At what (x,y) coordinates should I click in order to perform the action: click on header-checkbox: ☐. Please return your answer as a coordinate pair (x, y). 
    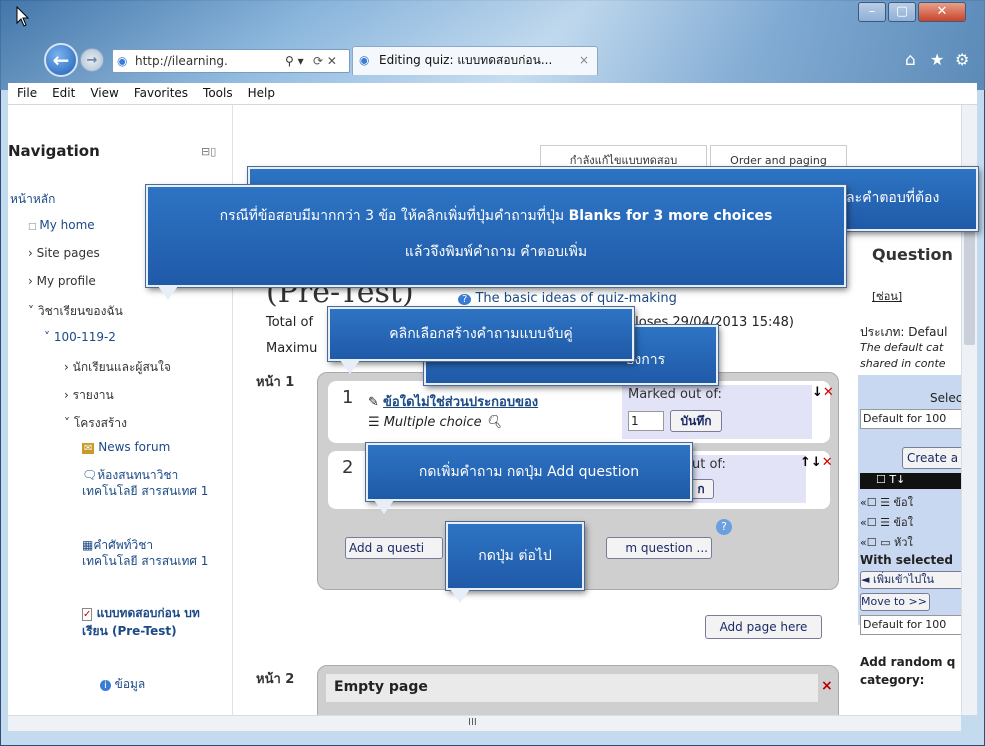
    Looking at the image, I should click on (882, 479).